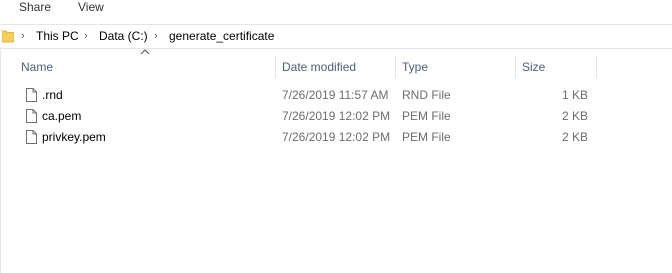 This screenshot has height=273, width=672. What do you see at coordinates (62, 116) in the screenshot?
I see `file-name: ca.pem` at bounding box center [62, 116].